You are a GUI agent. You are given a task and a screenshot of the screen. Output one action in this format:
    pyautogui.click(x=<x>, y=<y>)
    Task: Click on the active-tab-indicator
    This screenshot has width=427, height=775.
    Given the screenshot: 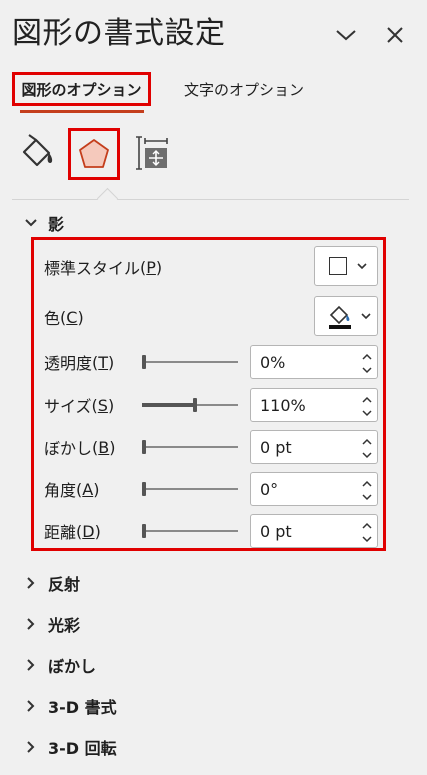 What is the action you would take?
    pyautogui.click(x=82, y=111)
    